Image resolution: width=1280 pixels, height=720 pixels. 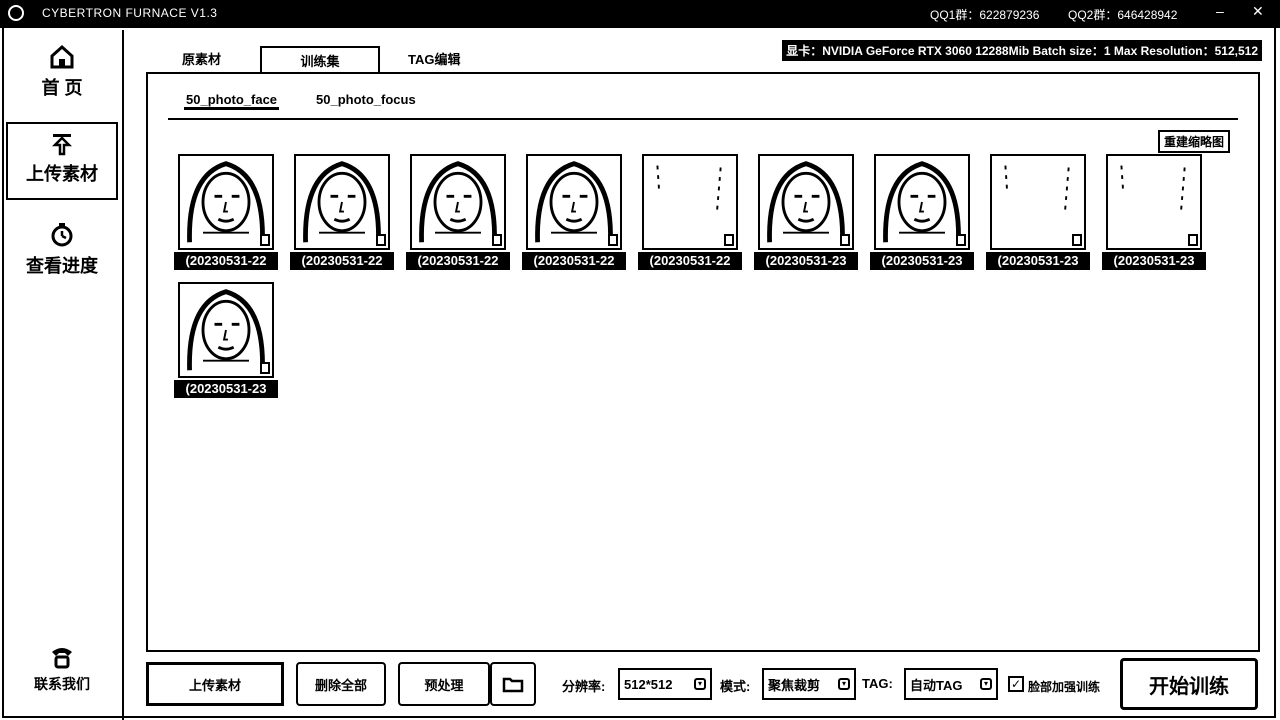 I want to click on qq-group-2: QQ2群：646428942, so click(x=1123, y=15).